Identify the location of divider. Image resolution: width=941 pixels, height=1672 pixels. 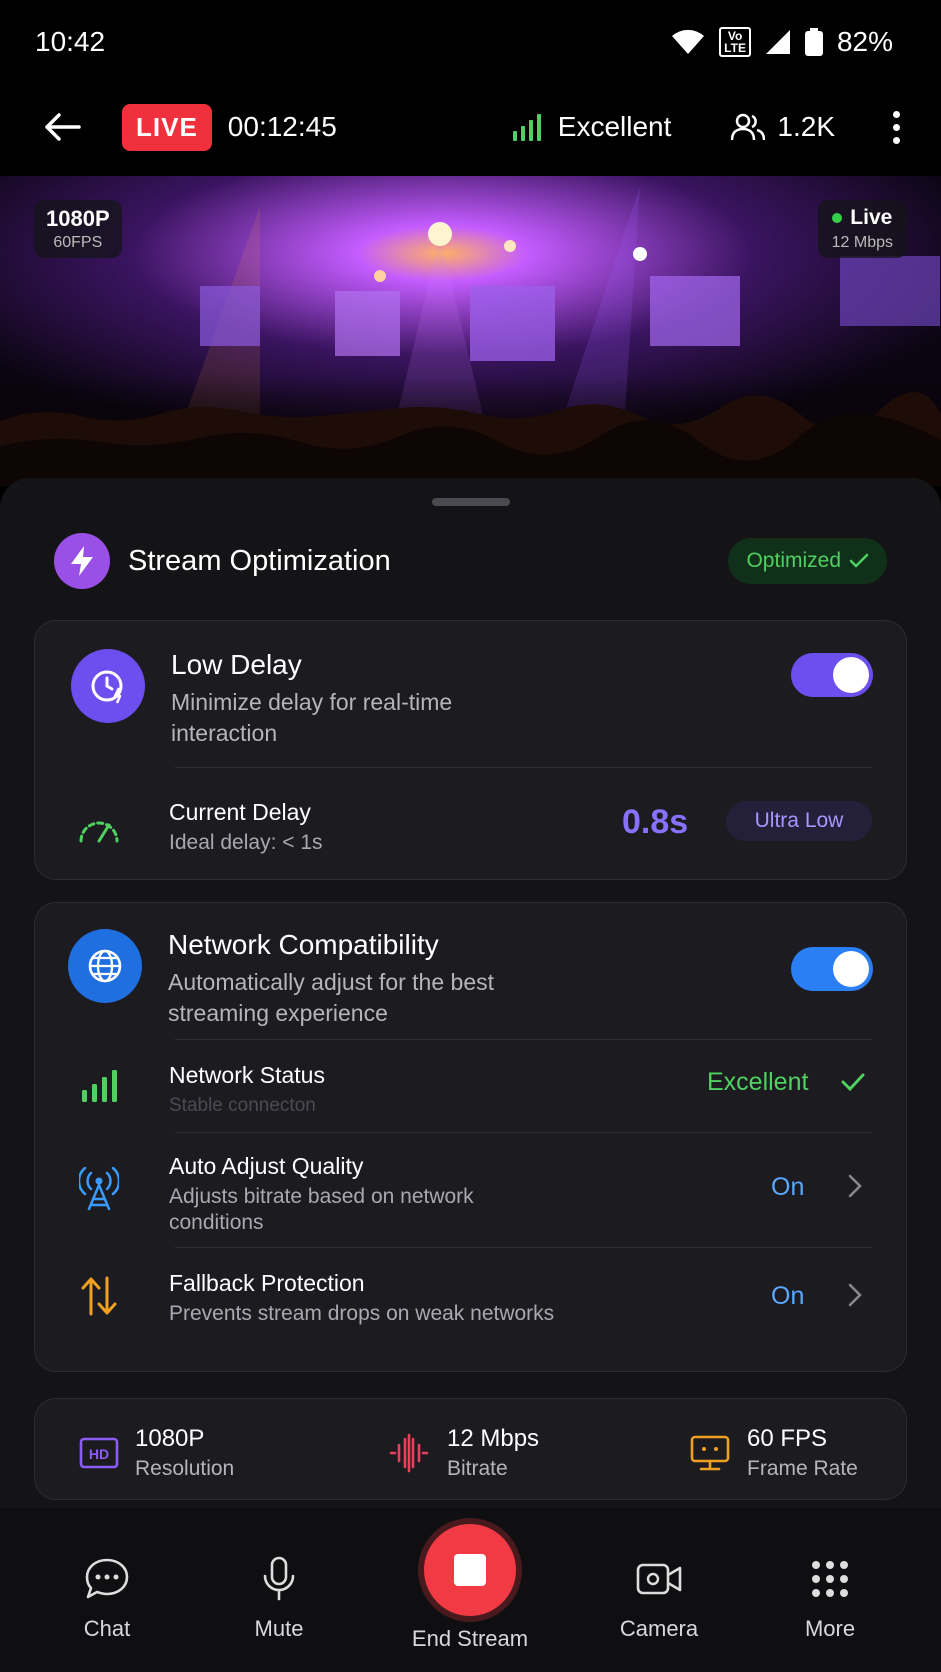
(523, 767).